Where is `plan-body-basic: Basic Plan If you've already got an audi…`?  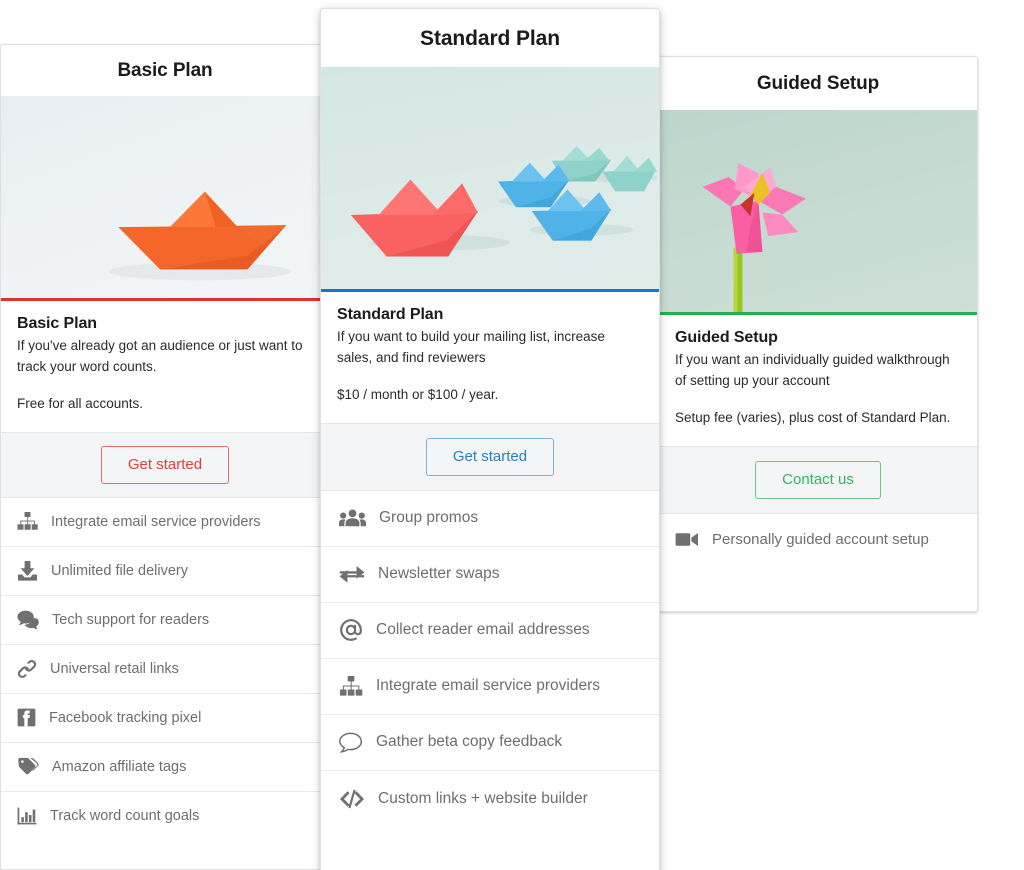
plan-body-basic: Basic Plan If you've already got an audi… is located at coordinates (165, 366).